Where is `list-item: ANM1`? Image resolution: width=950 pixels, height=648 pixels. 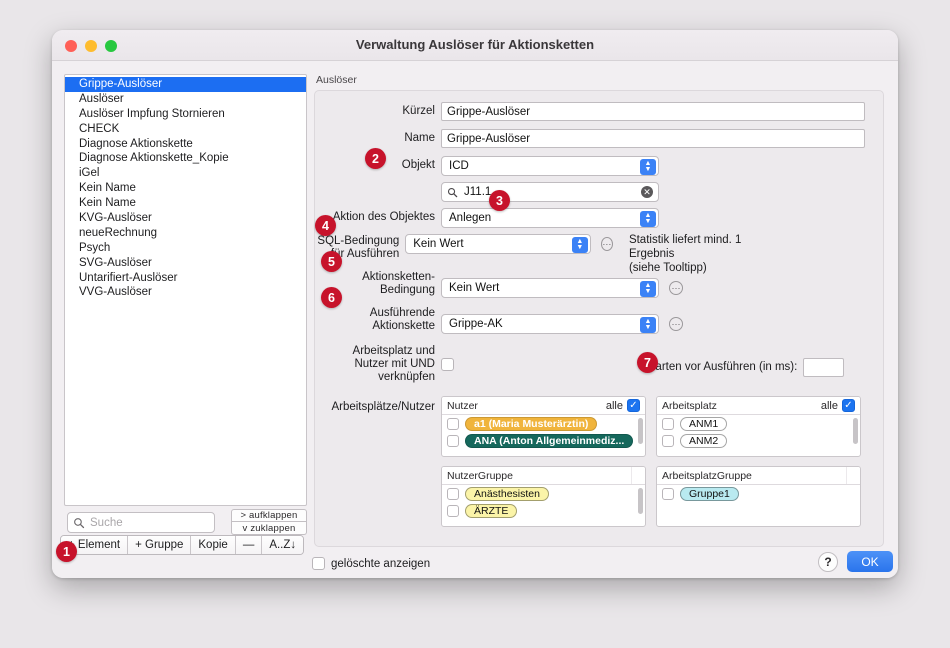
list-item: ANM1 is located at coordinates (758, 423).